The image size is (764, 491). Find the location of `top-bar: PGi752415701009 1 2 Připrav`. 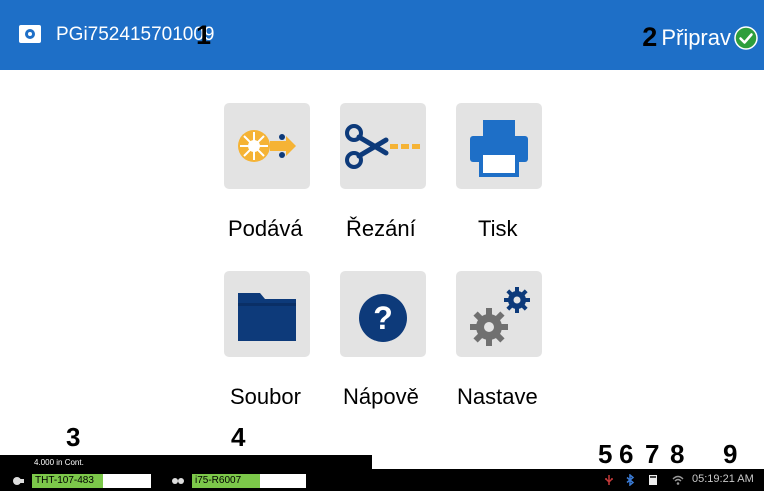

top-bar: PGi752415701009 1 2 Připrav is located at coordinates (382, 35).